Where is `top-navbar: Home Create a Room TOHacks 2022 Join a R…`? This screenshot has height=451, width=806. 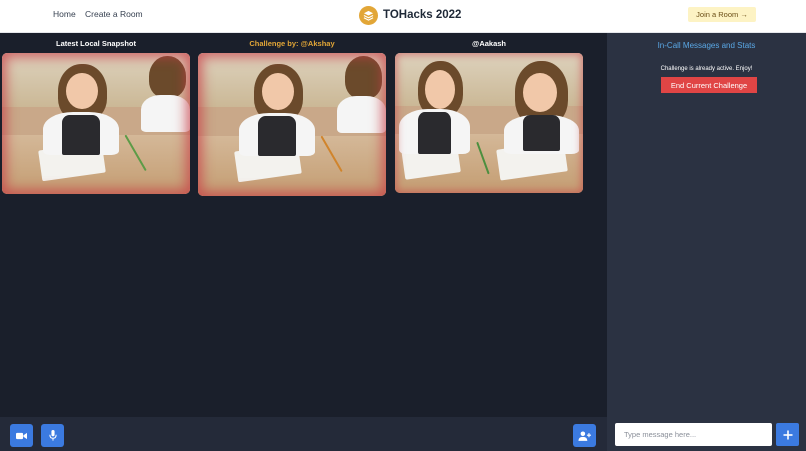
top-navbar: Home Create a Room TOHacks 2022 Join a R… is located at coordinates (403, 16).